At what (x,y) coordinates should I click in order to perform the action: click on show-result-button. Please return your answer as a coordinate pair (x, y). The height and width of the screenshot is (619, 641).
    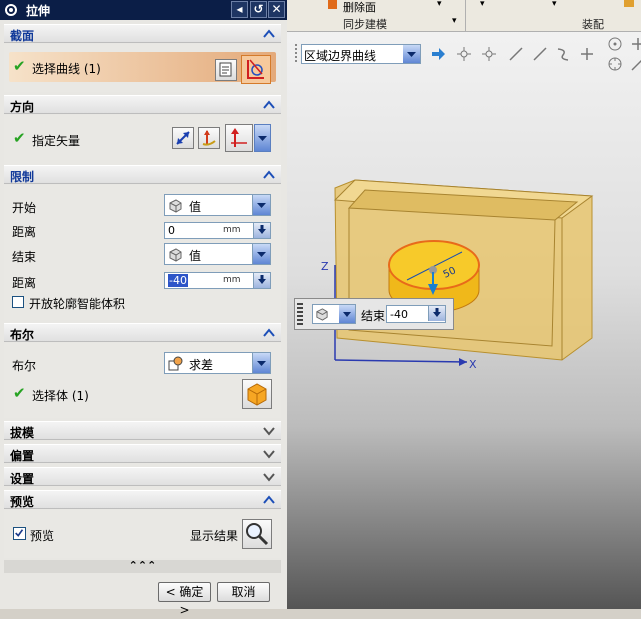
    Looking at the image, I should click on (257, 534).